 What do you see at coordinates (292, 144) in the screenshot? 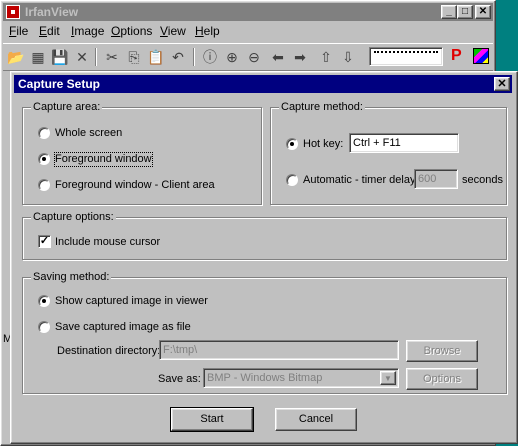
I see `hot-key-radio` at bounding box center [292, 144].